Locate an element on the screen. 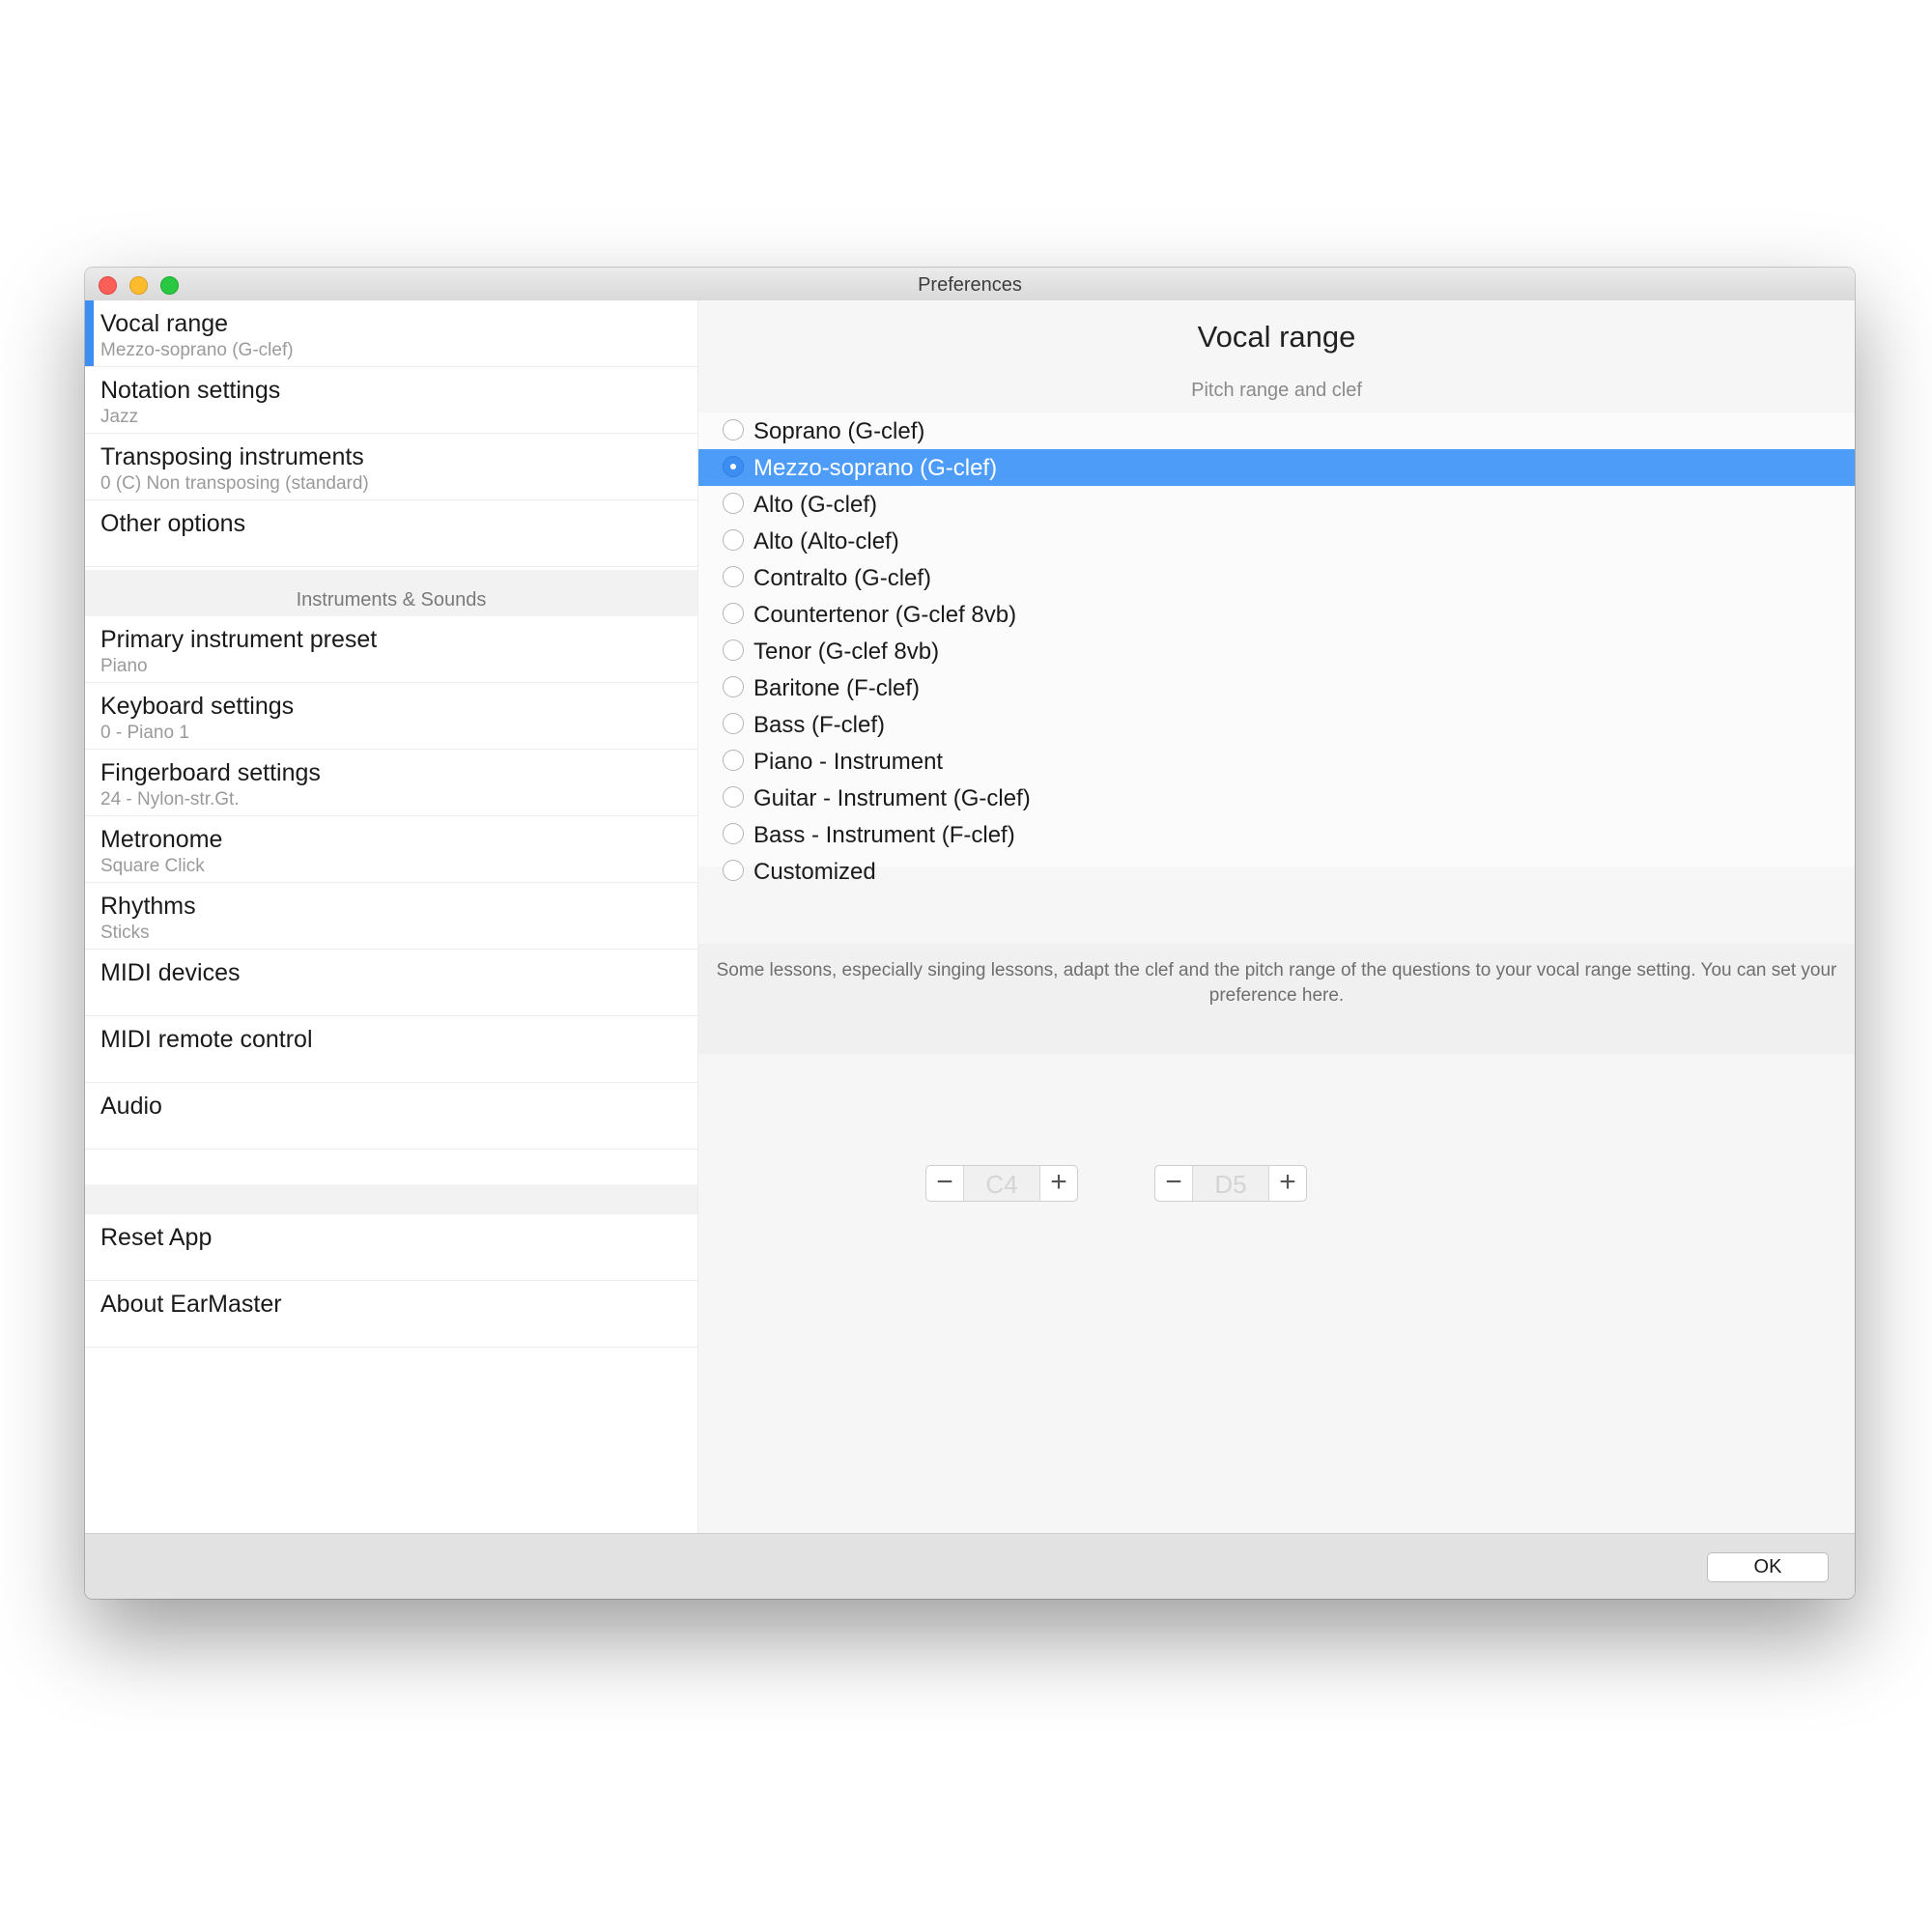 This screenshot has height=1932, width=1932. window-title: Preferences is located at coordinates (970, 285).